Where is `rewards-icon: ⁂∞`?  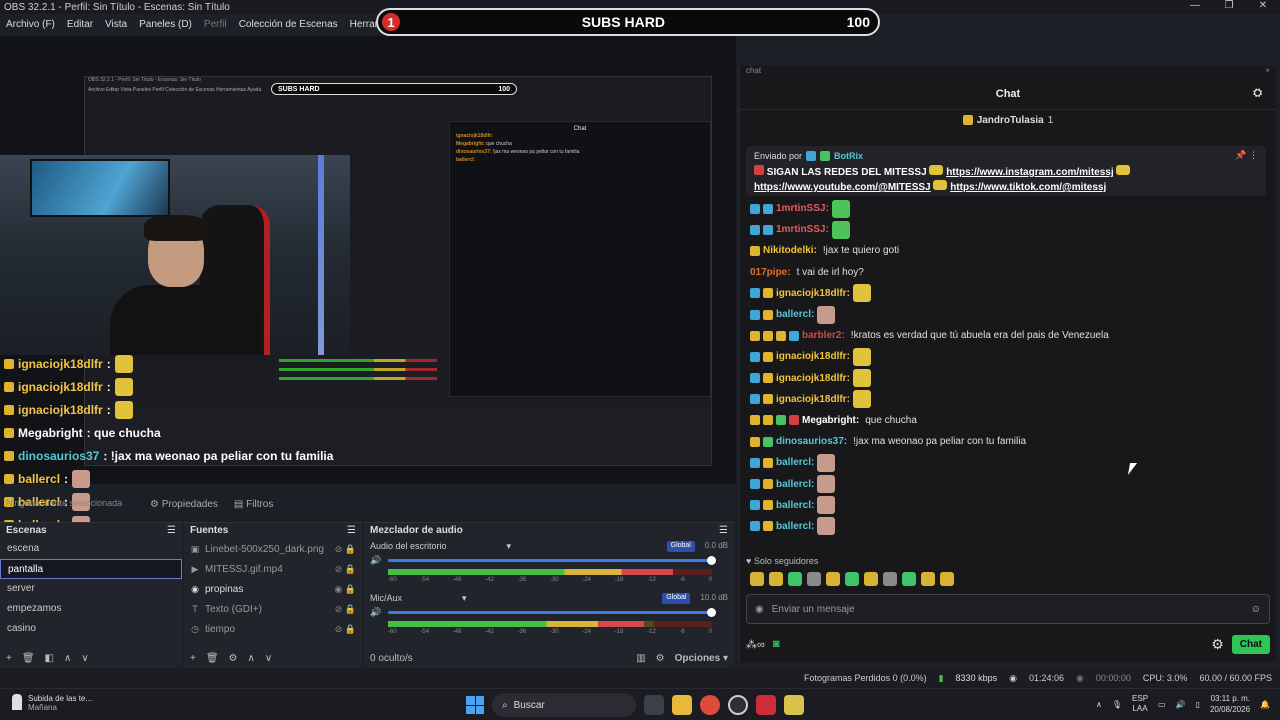 rewards-icon: ⁂∞ is located at coordinates (755, 644).